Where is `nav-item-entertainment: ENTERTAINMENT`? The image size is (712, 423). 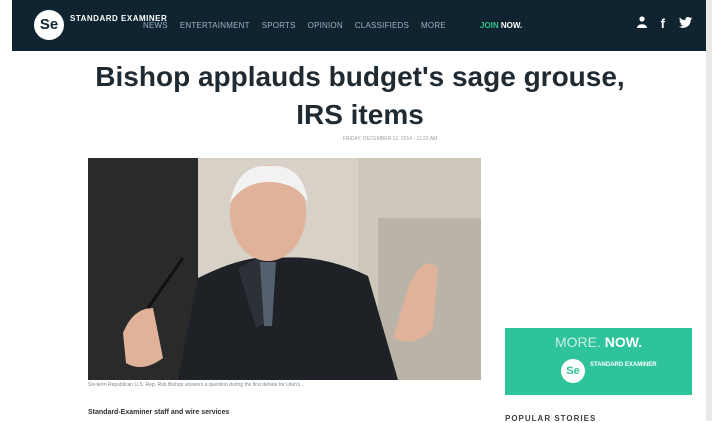
nav-item-entertainment: ENTERTAINMENT is located at coordinates (215, 25).